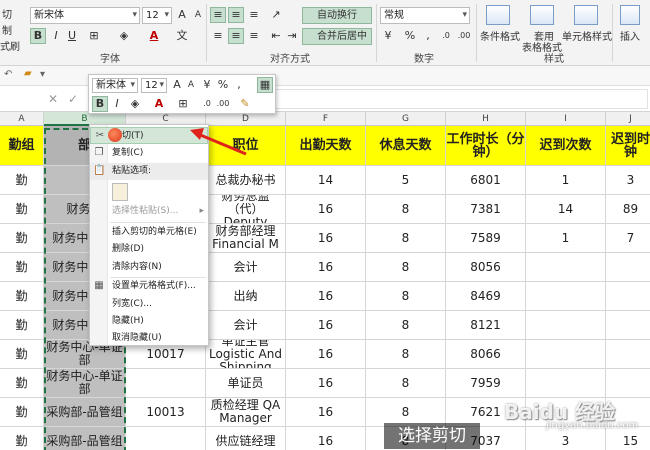 The image size is (650, 450). What do you see at coordinates (406, 146) in the screenshot?
I see `header-cell-rest-days: 休息天数` at bounding box center [406, 146].